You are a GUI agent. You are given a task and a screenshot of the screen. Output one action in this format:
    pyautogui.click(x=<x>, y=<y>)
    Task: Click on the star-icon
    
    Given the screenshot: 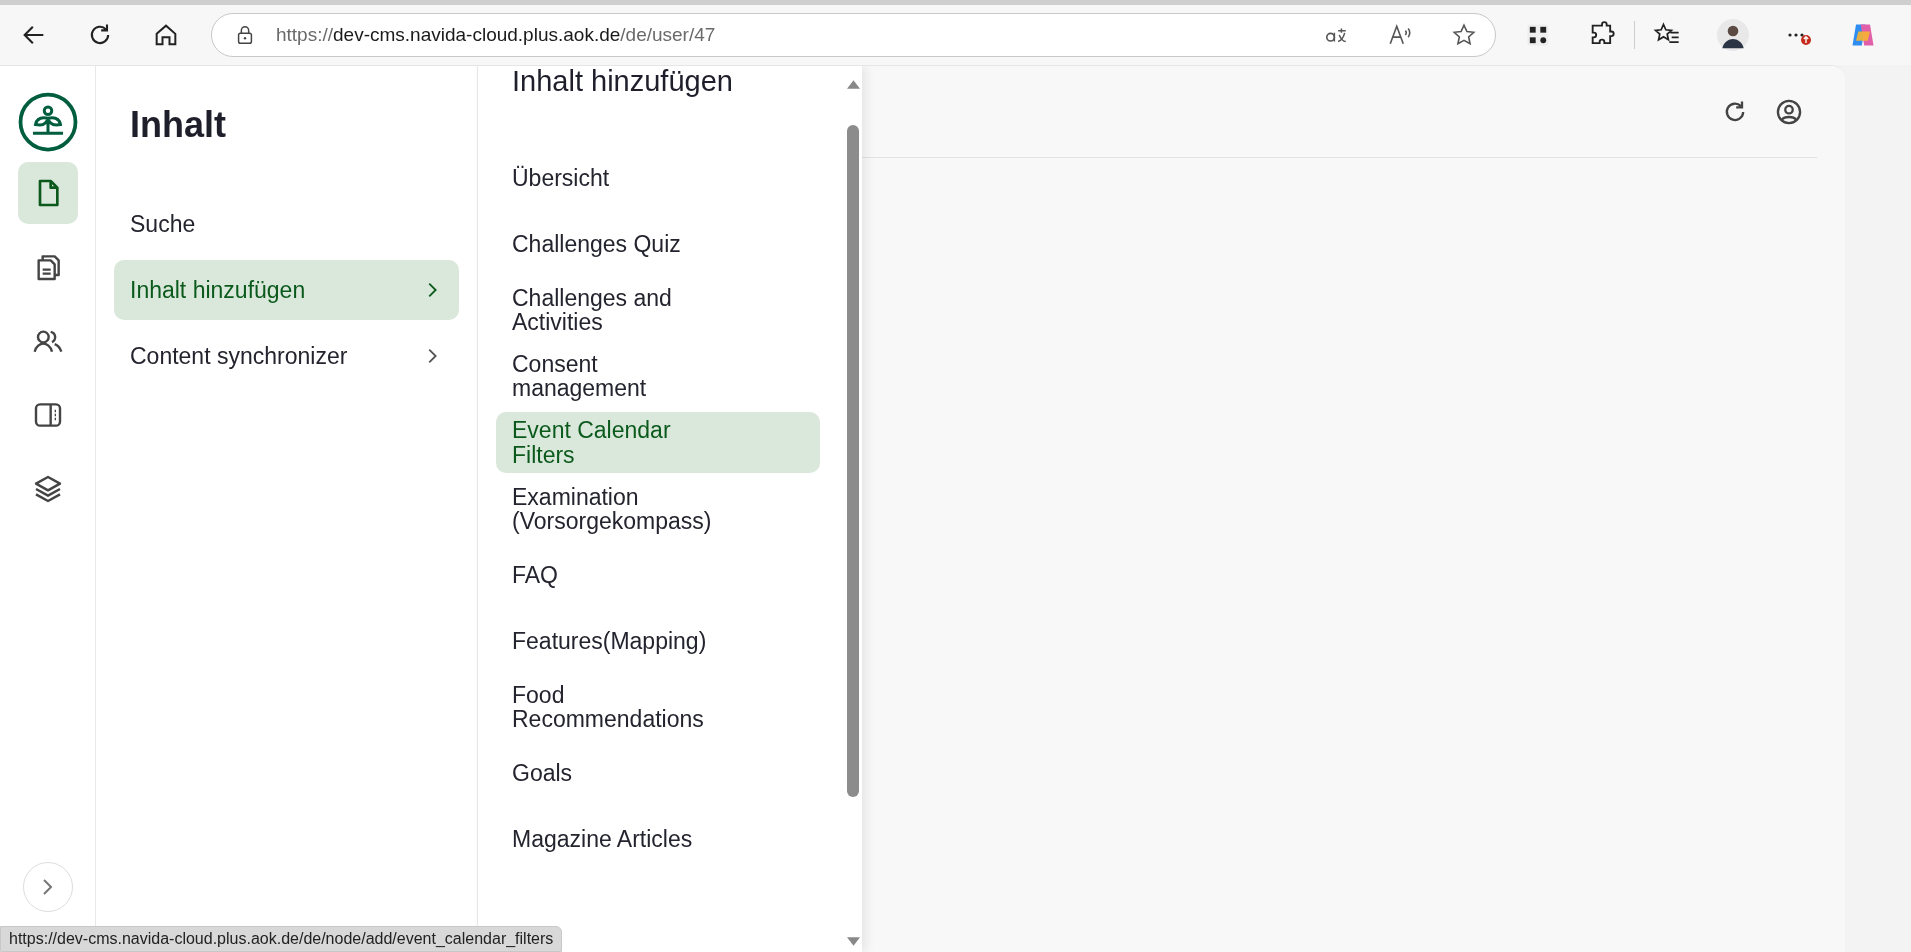 What is the action you would take?
    pyautogui.click(x=1464, y=35)
    